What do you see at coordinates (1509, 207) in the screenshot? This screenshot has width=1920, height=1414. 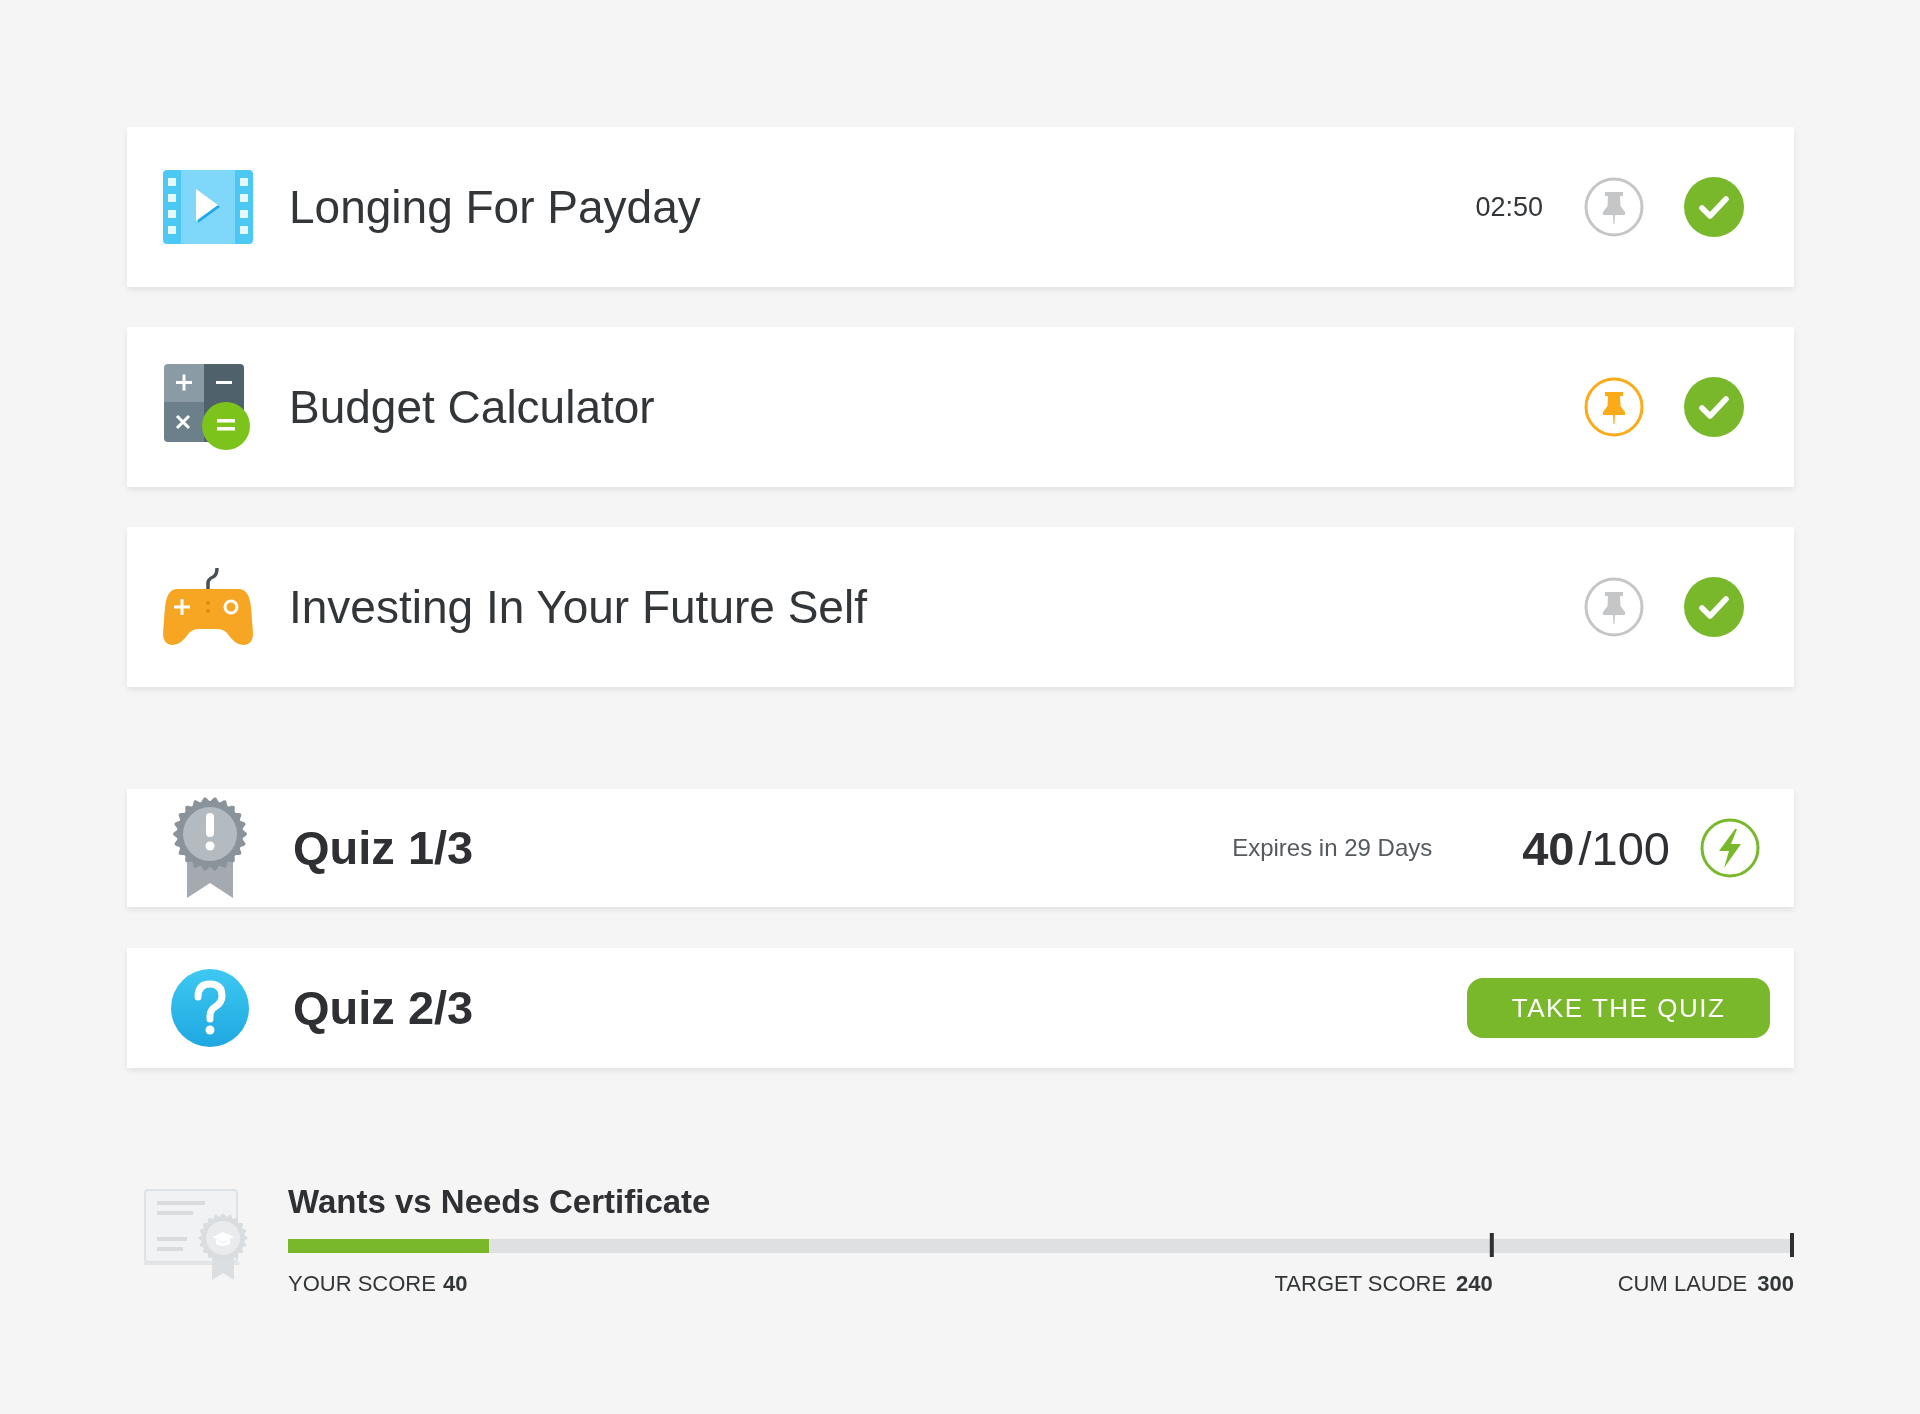 I see `duration-label: 02:50` at bounding box center [1509, 207].